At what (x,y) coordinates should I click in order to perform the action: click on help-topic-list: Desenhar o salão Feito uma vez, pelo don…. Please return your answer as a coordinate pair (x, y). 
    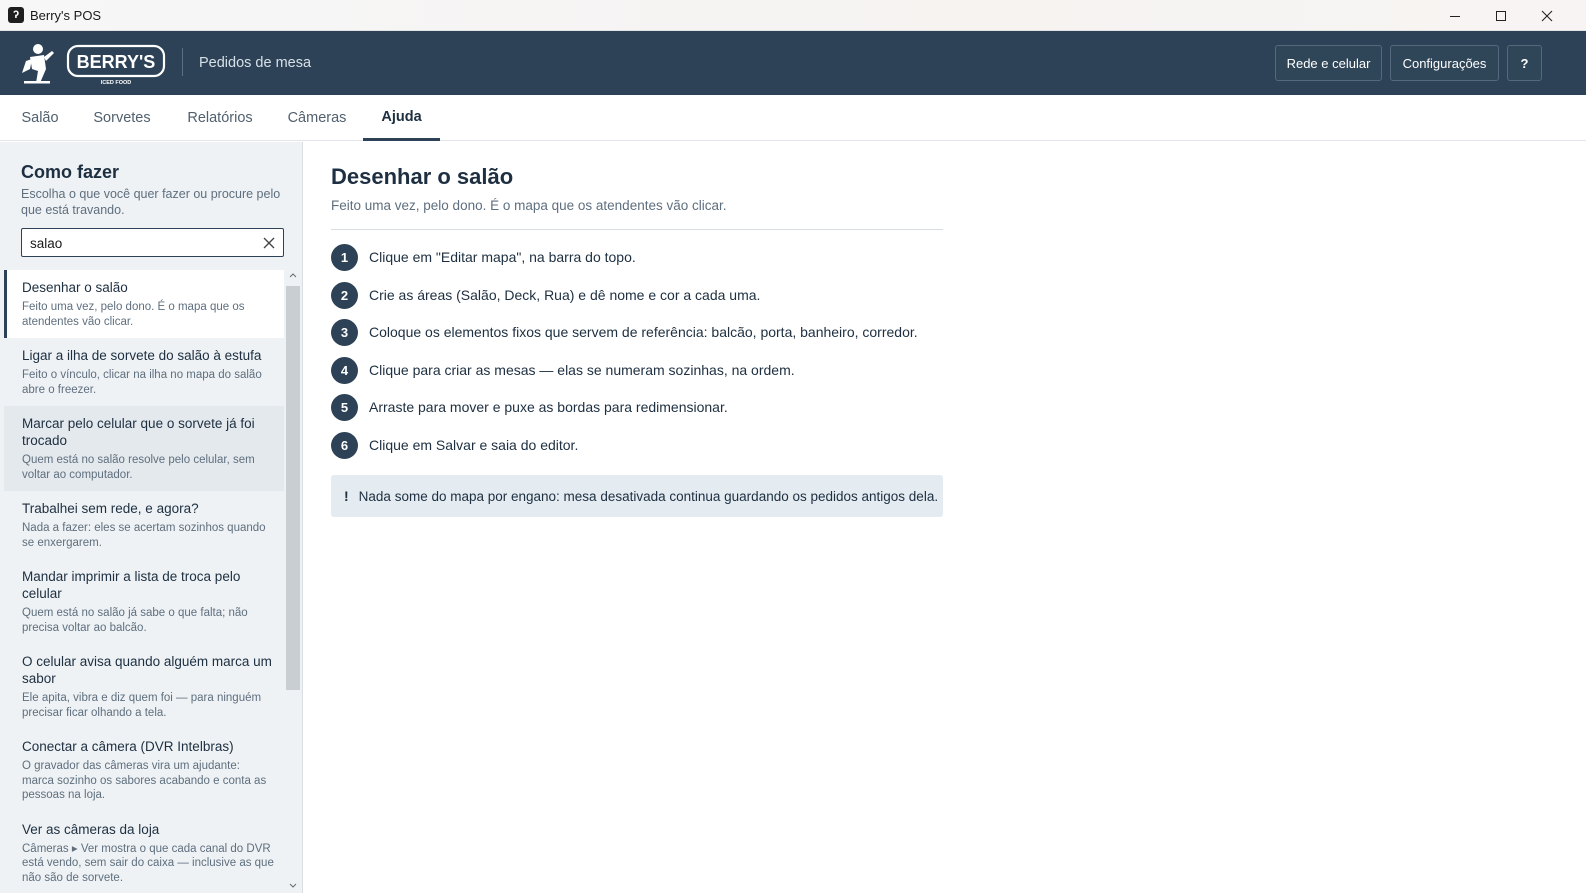
    Looking at the image, I should click on (144, 581).